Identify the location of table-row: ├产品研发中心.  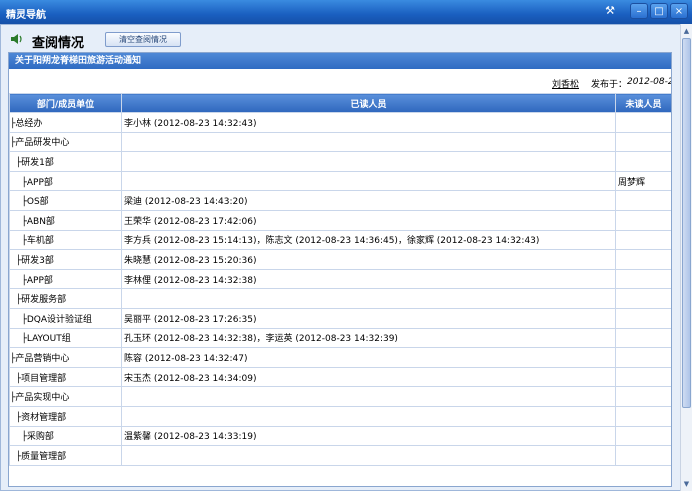
(340, 142).